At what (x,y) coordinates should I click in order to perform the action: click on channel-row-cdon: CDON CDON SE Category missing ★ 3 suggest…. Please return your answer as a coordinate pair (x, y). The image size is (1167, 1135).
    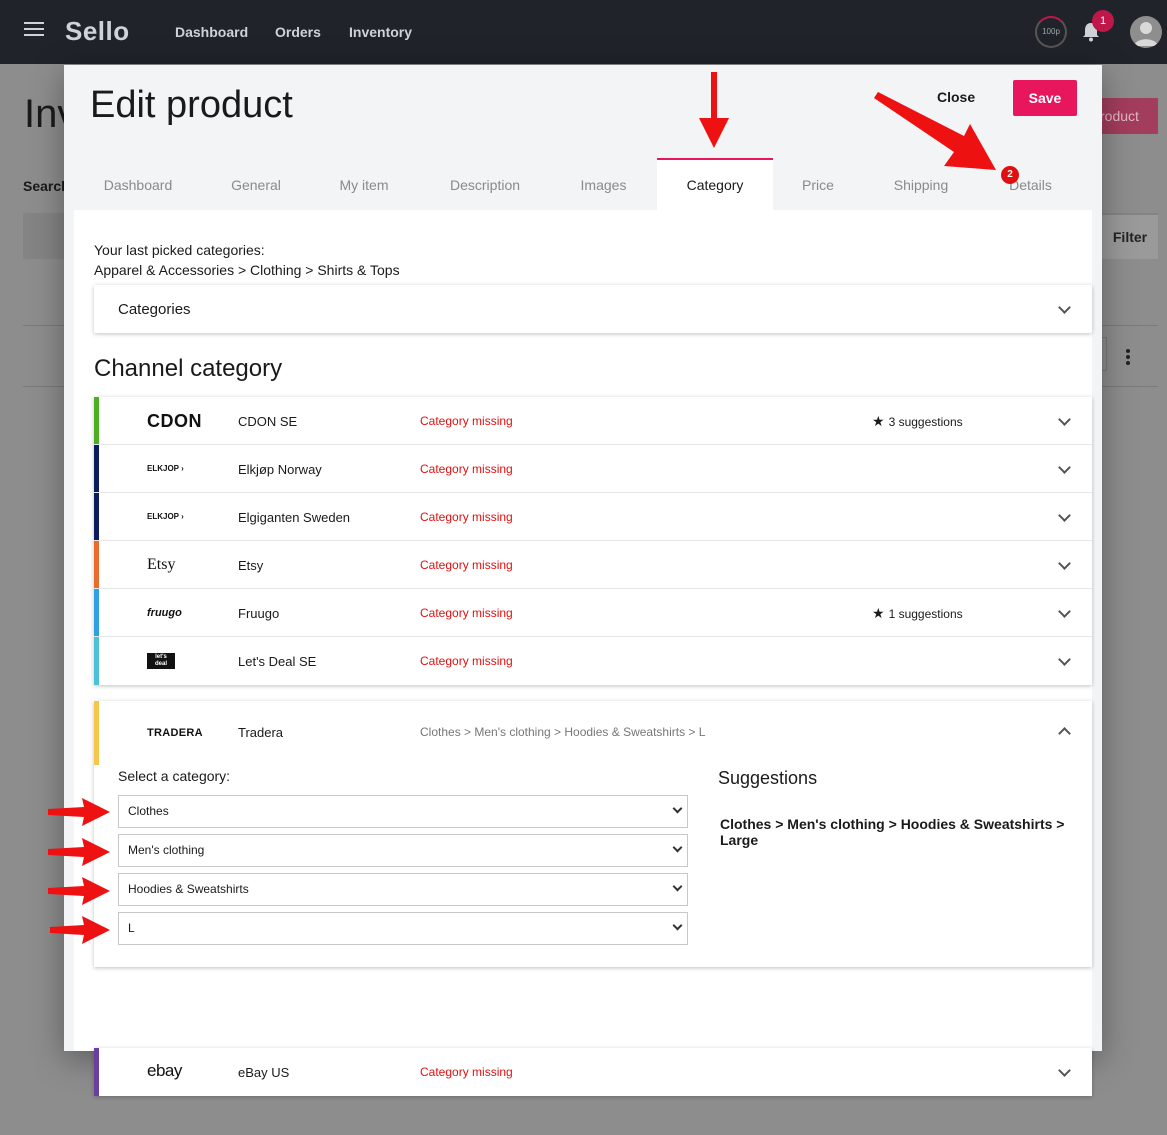
    Looking at the image, I should click on (593, 421).